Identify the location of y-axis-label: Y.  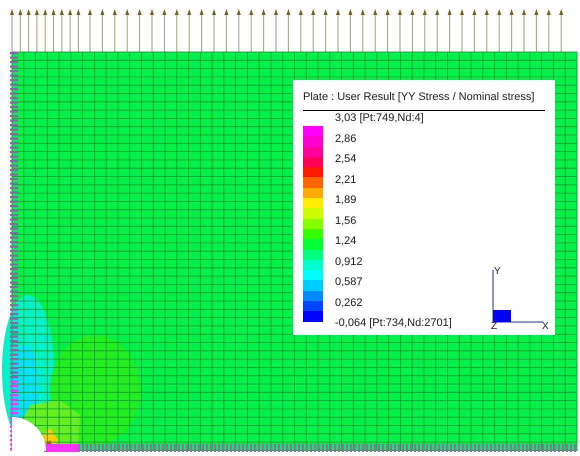
(497, 271).